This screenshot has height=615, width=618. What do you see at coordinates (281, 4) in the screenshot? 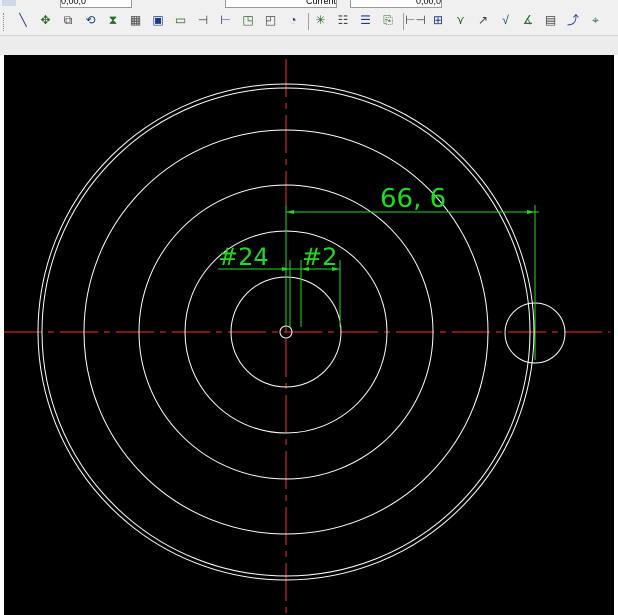
I see `top-field-2: Current` at bounding box center [281, 4].